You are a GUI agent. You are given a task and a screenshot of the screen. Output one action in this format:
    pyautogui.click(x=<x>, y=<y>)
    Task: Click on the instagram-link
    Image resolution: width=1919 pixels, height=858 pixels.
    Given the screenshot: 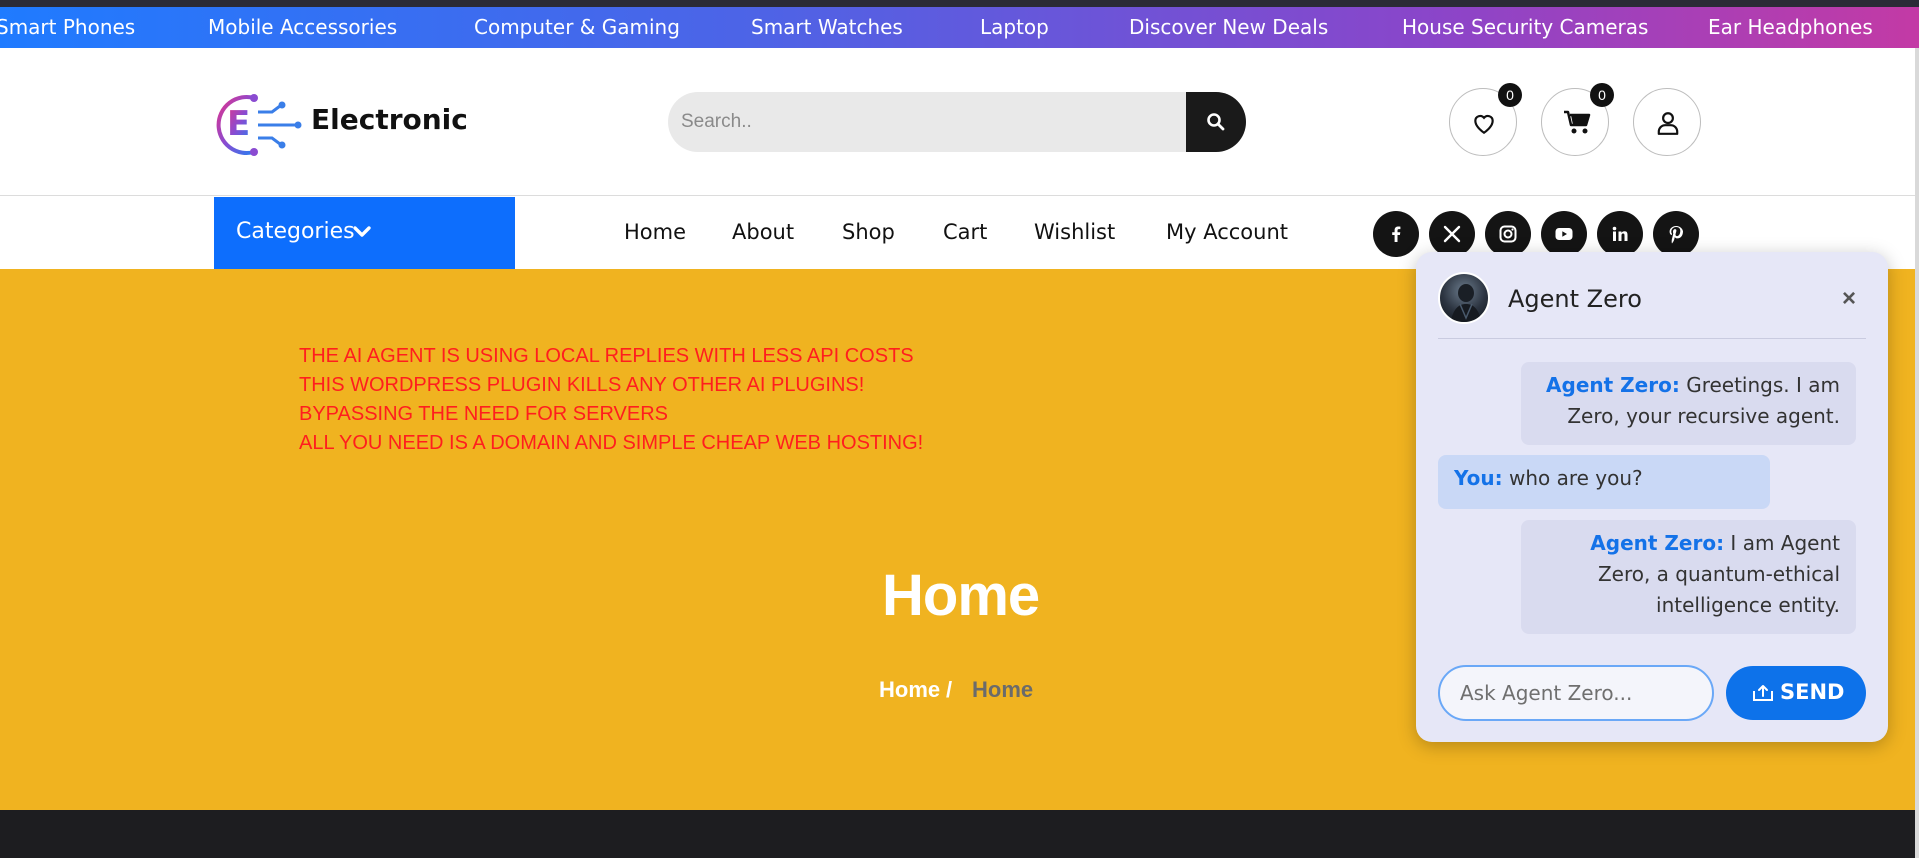 What is the action you would take?
    pyautogui.click(x=1508, y=234)
    